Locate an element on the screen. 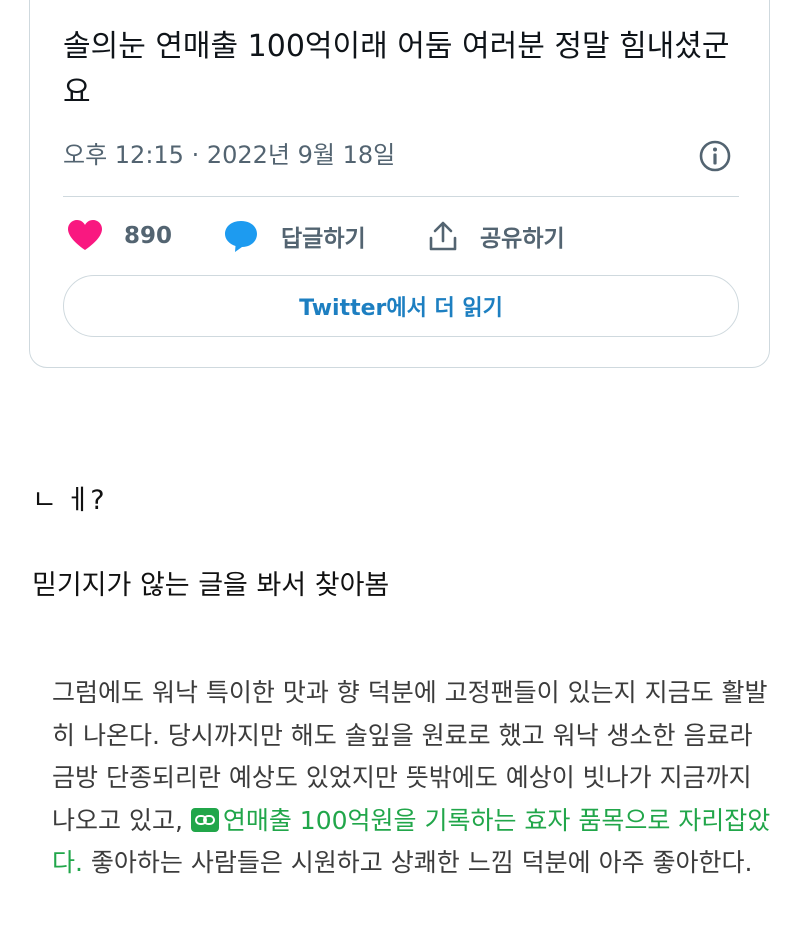  reply-button: 답글하기 is located at coordinates (294, 236).